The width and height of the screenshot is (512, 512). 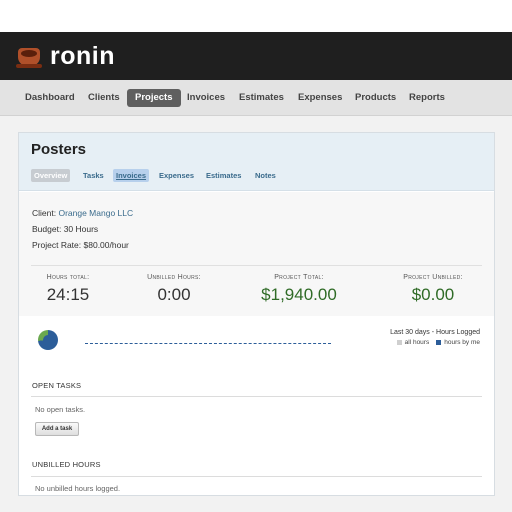 I want to click on stat-label: Hours total:, so click(x=68, y=277).